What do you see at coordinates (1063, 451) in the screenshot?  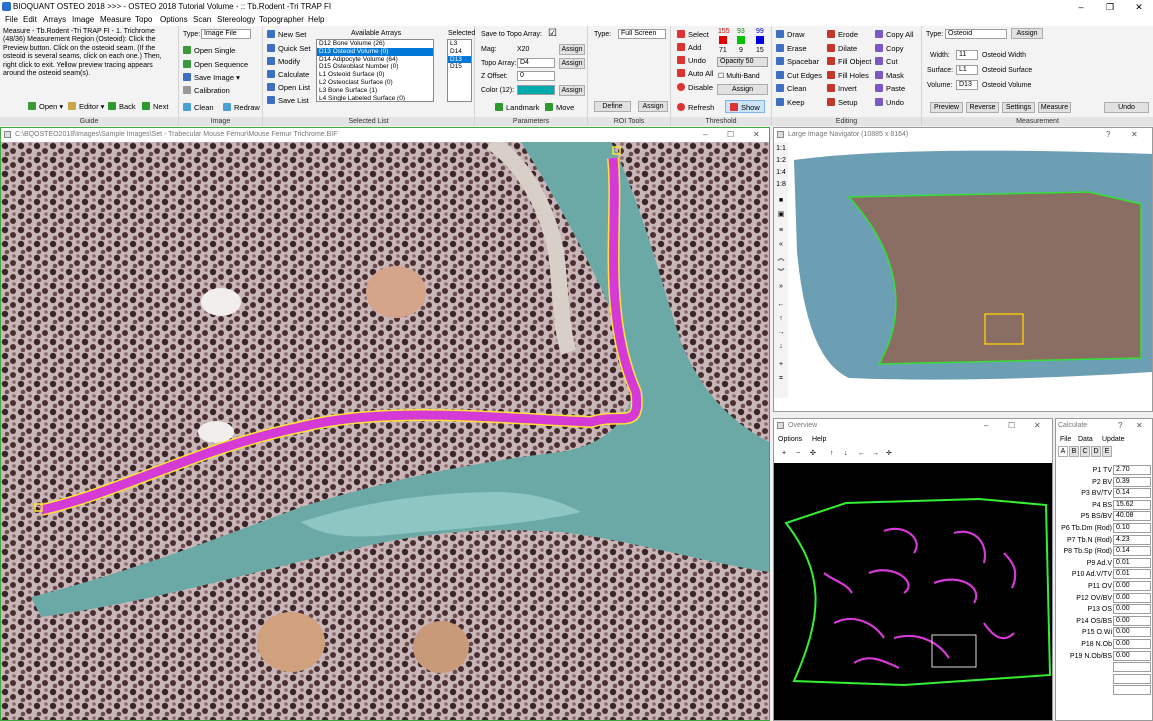 I see `calc-tab-a: A` at bounding box center [1063, 451].